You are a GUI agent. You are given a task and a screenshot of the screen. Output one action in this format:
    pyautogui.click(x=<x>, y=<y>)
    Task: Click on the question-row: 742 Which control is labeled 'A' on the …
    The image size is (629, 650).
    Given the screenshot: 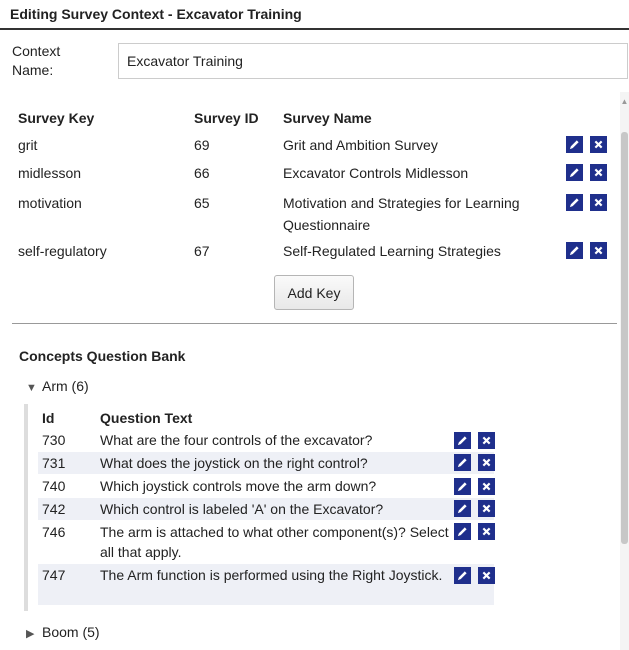 What is the action you would take?
    pyautogui.click(x=266, y=509)
    